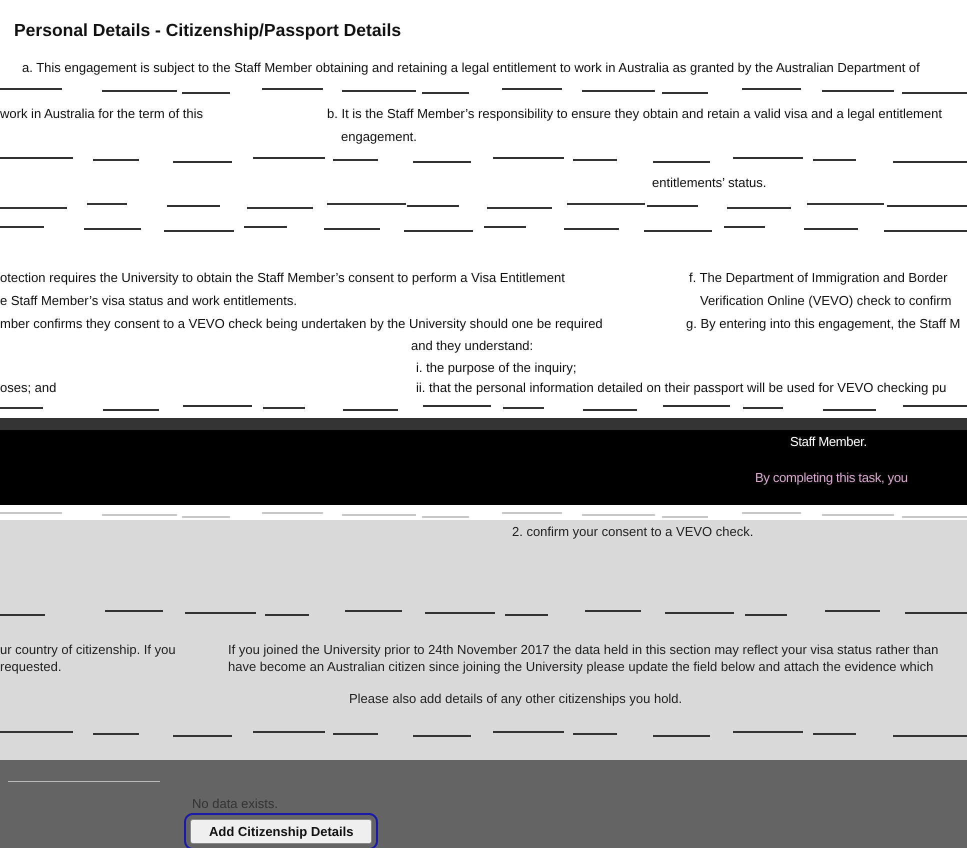 This screenshot has height=848, width=967. What do you see at coordinates (102, 114) in the screenshot?
I see `paragraph-text: work in Australia for the term of this` at bounding box center [102, 114].